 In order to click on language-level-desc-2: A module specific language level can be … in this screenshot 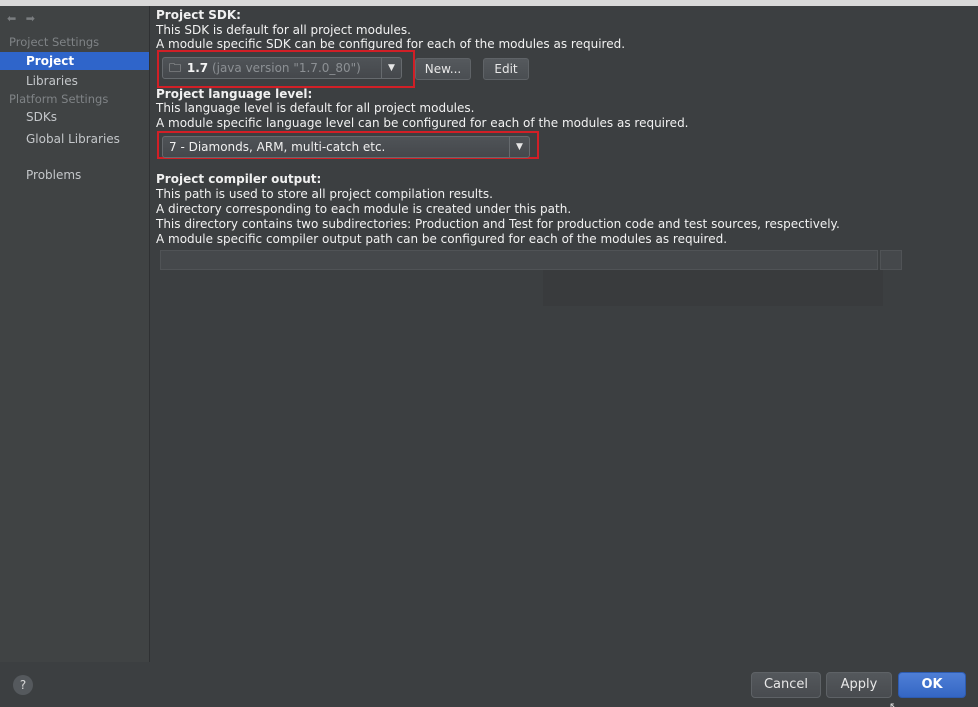, I will do `click(422, 123)`.